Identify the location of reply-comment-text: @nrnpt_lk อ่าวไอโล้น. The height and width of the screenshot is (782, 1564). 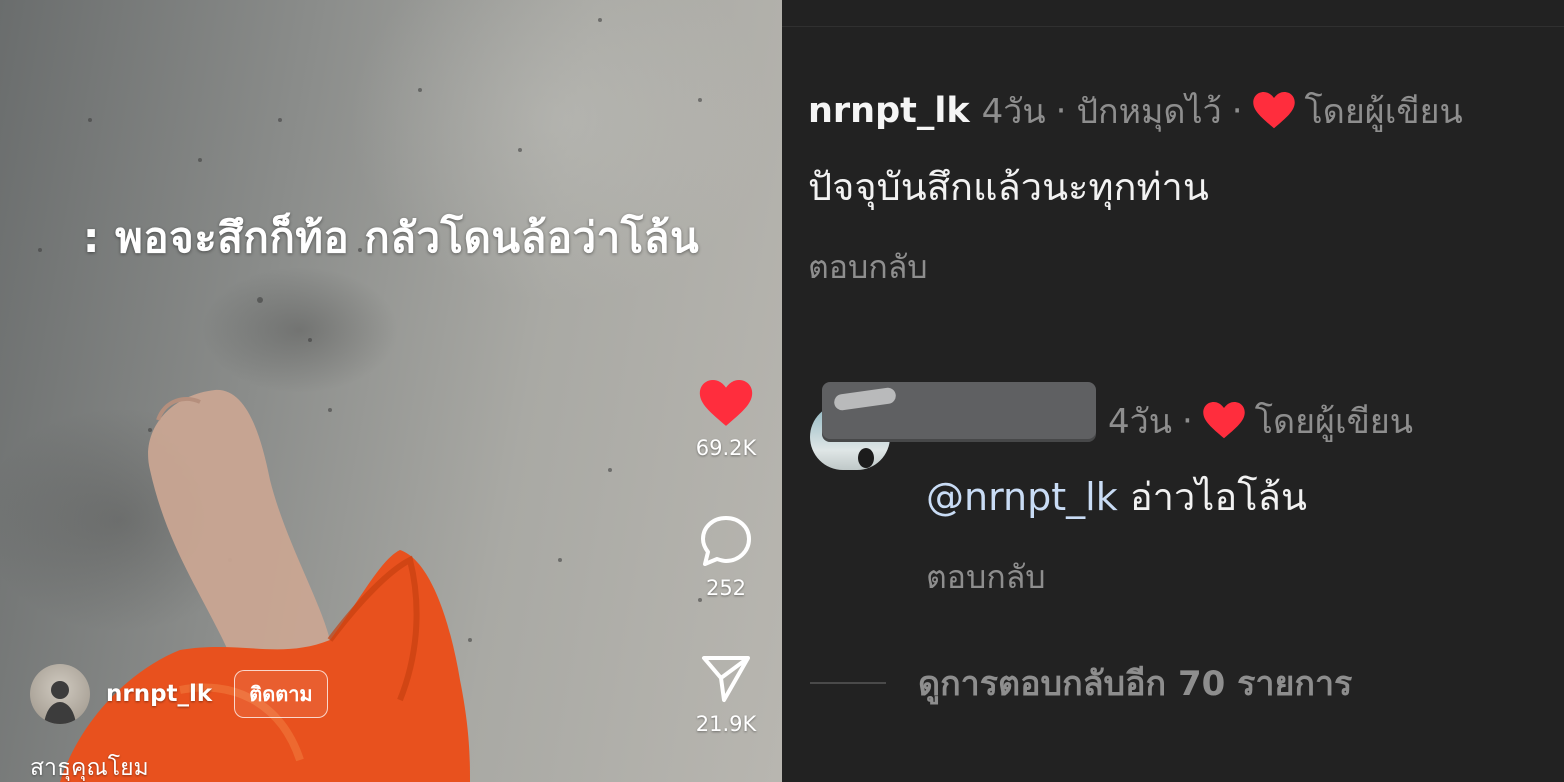
(1116, 496).